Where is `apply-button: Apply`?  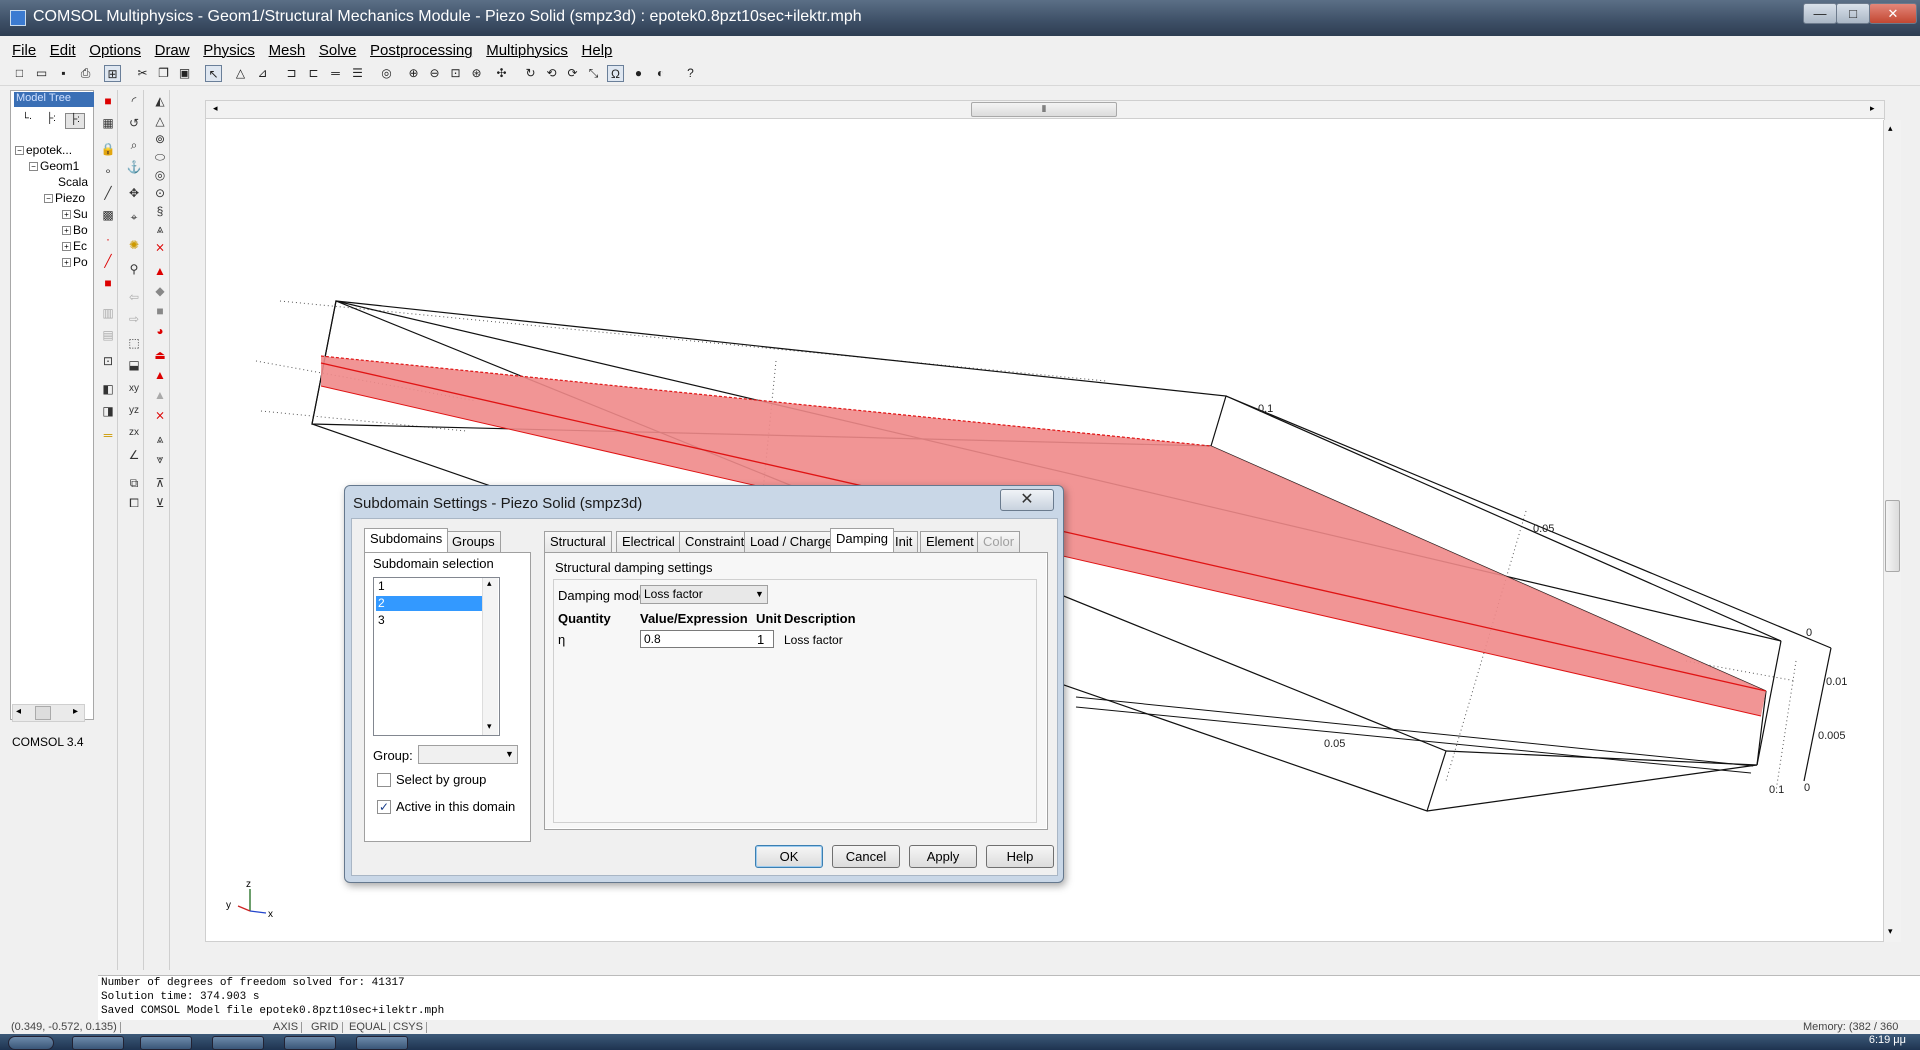 apply-button: Apply is located at coordinates (943, 856).